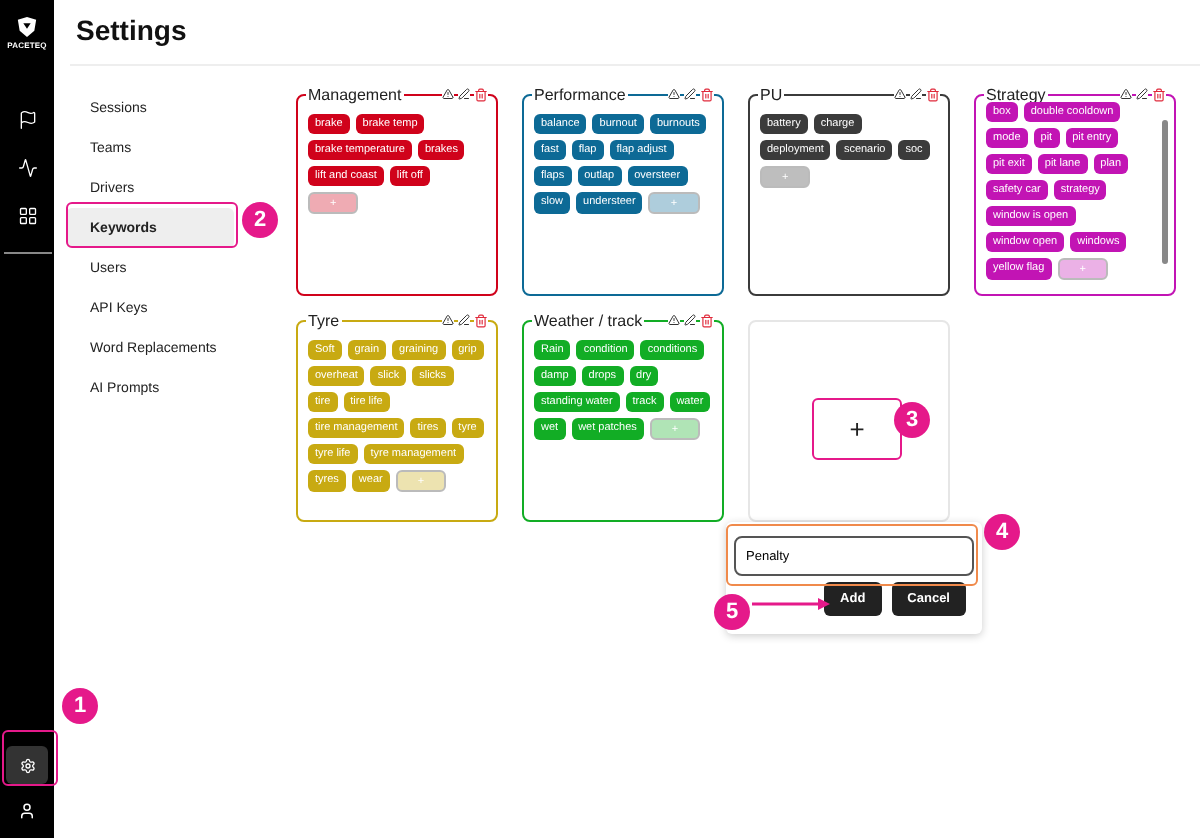 The height and width of the screenshot is (838, 1200). Describe the element at coordinates (1002, 532) in the screenshot. I see `step-number-badge: 4` at that location.